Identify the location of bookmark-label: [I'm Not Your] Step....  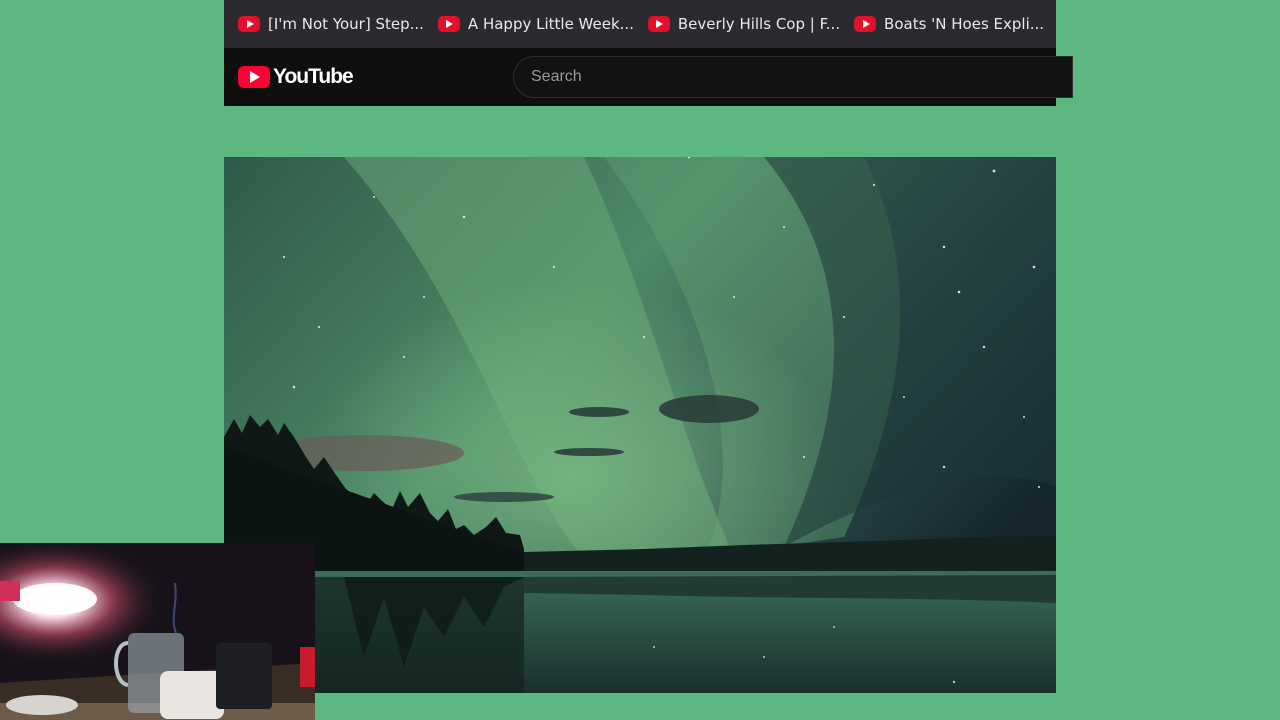
(346, 24).